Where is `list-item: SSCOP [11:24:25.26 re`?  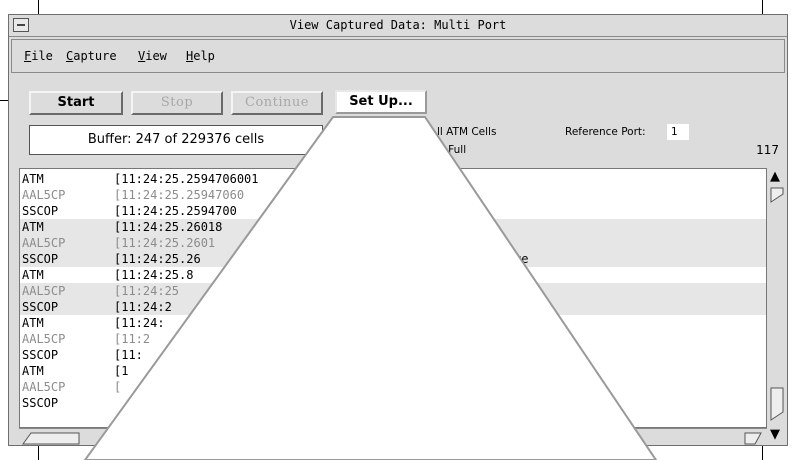
list-item: SSCOP [11:24:25.26 re is located at coordinates (393, 259).